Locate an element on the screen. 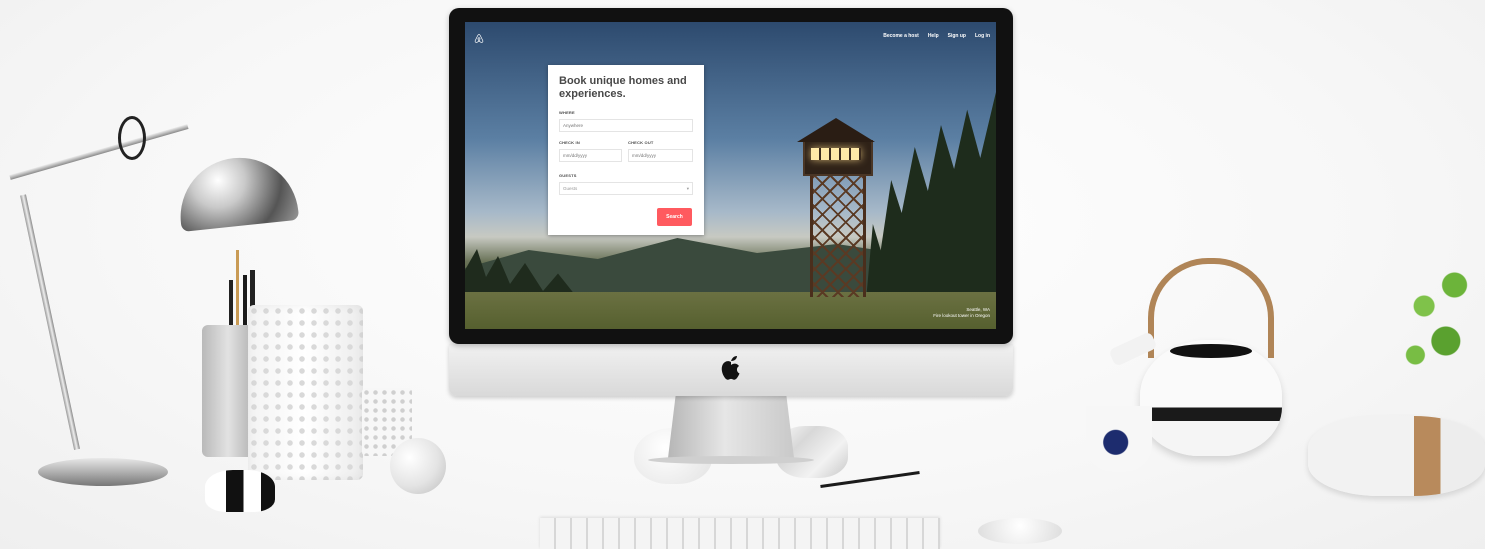 This screenshot has height=549, width=1485. nav-help: Help is located at coordinates (933, 36).